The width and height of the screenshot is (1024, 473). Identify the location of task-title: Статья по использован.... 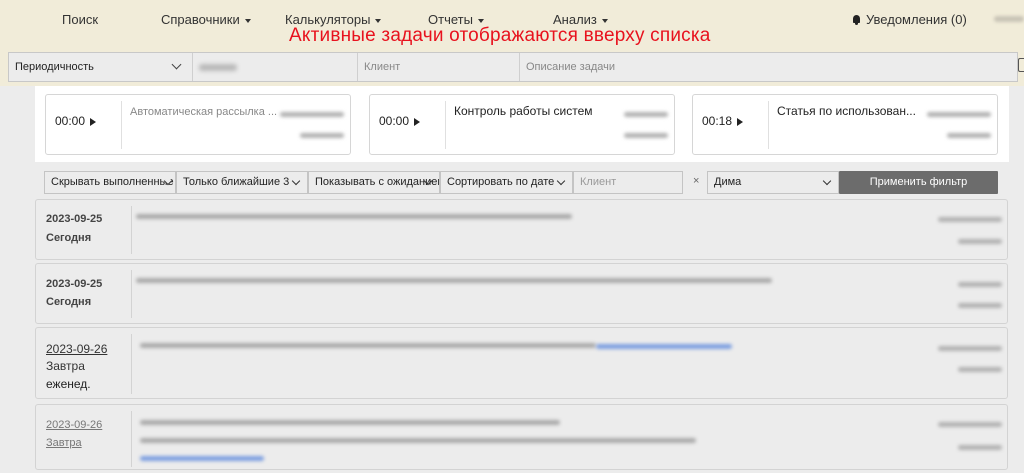
(846, 111).